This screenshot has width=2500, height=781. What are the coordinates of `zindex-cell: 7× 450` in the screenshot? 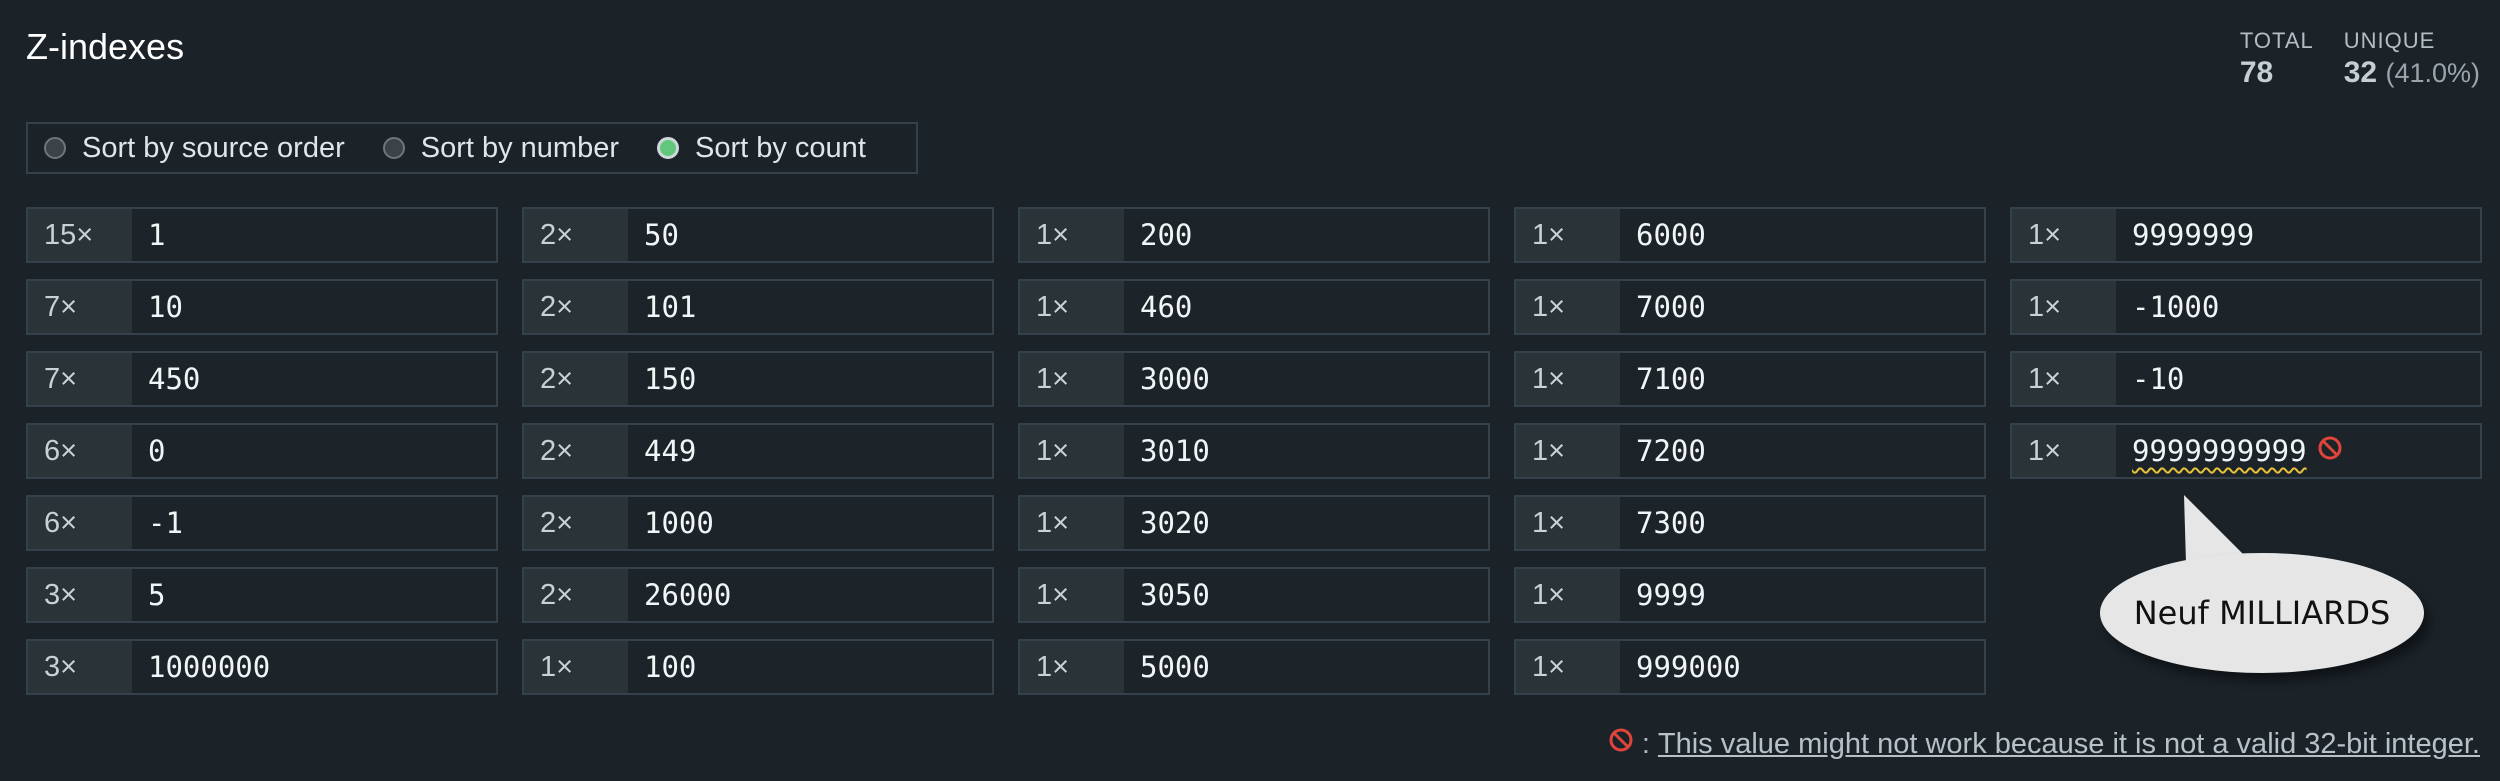 It's located at (262, 379).